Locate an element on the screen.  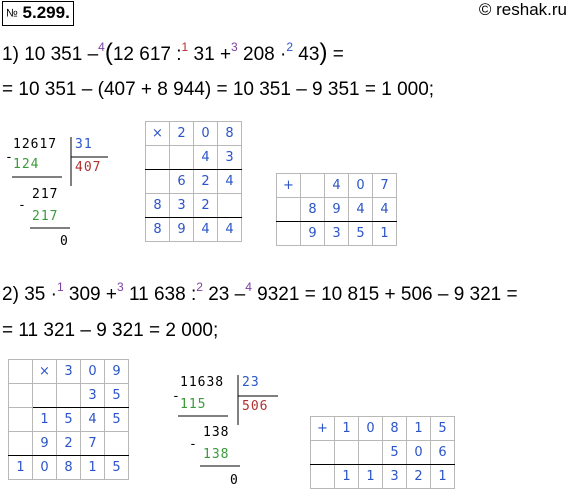
part1-order-2: 2 is located at coordinates (290, 47).